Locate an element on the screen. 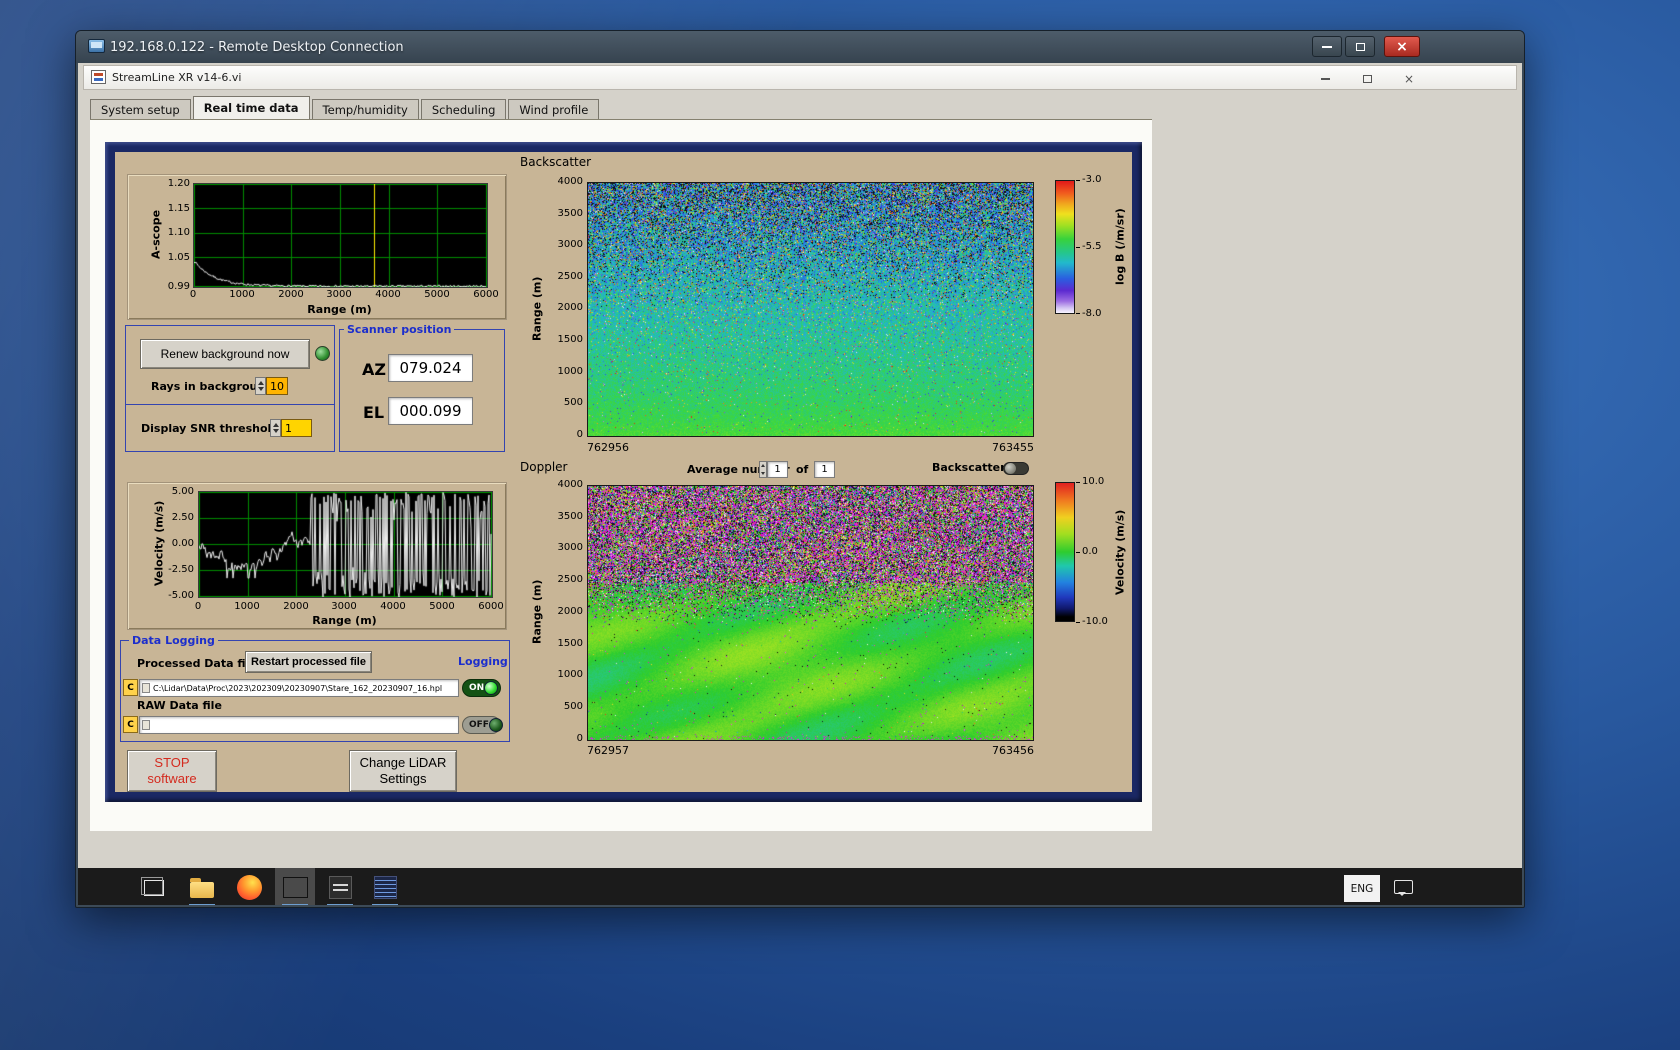  settings-line2: Settings is located at coordinates (403, 778).